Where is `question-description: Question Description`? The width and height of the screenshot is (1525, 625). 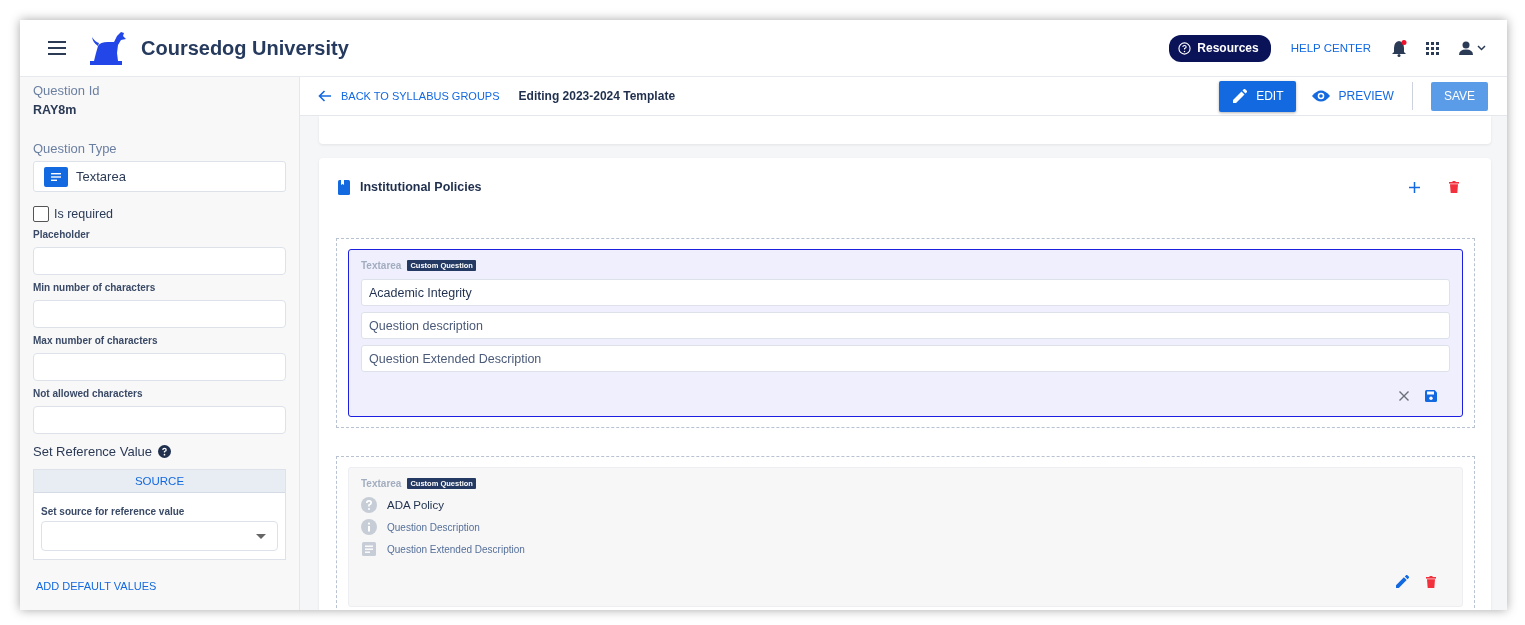 question-description: Question Description is located at coordinates (433, 527).